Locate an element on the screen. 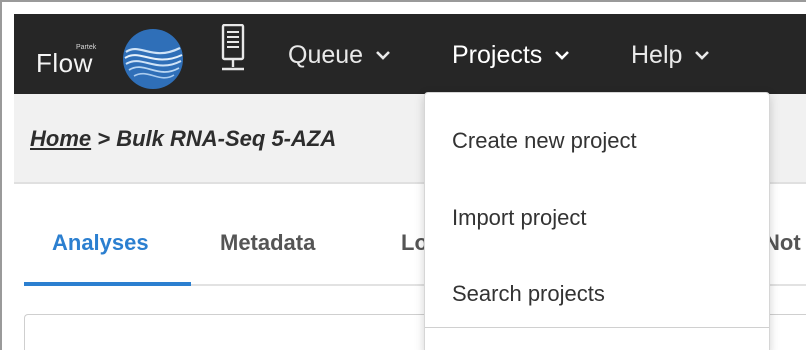  partek-flow-logo: Partek Flow is located at coordinates (111, 58).